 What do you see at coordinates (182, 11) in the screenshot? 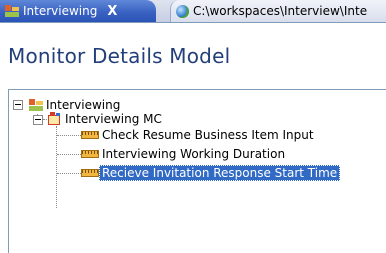
I see `globe-icon` at bounding box center [182, 11].